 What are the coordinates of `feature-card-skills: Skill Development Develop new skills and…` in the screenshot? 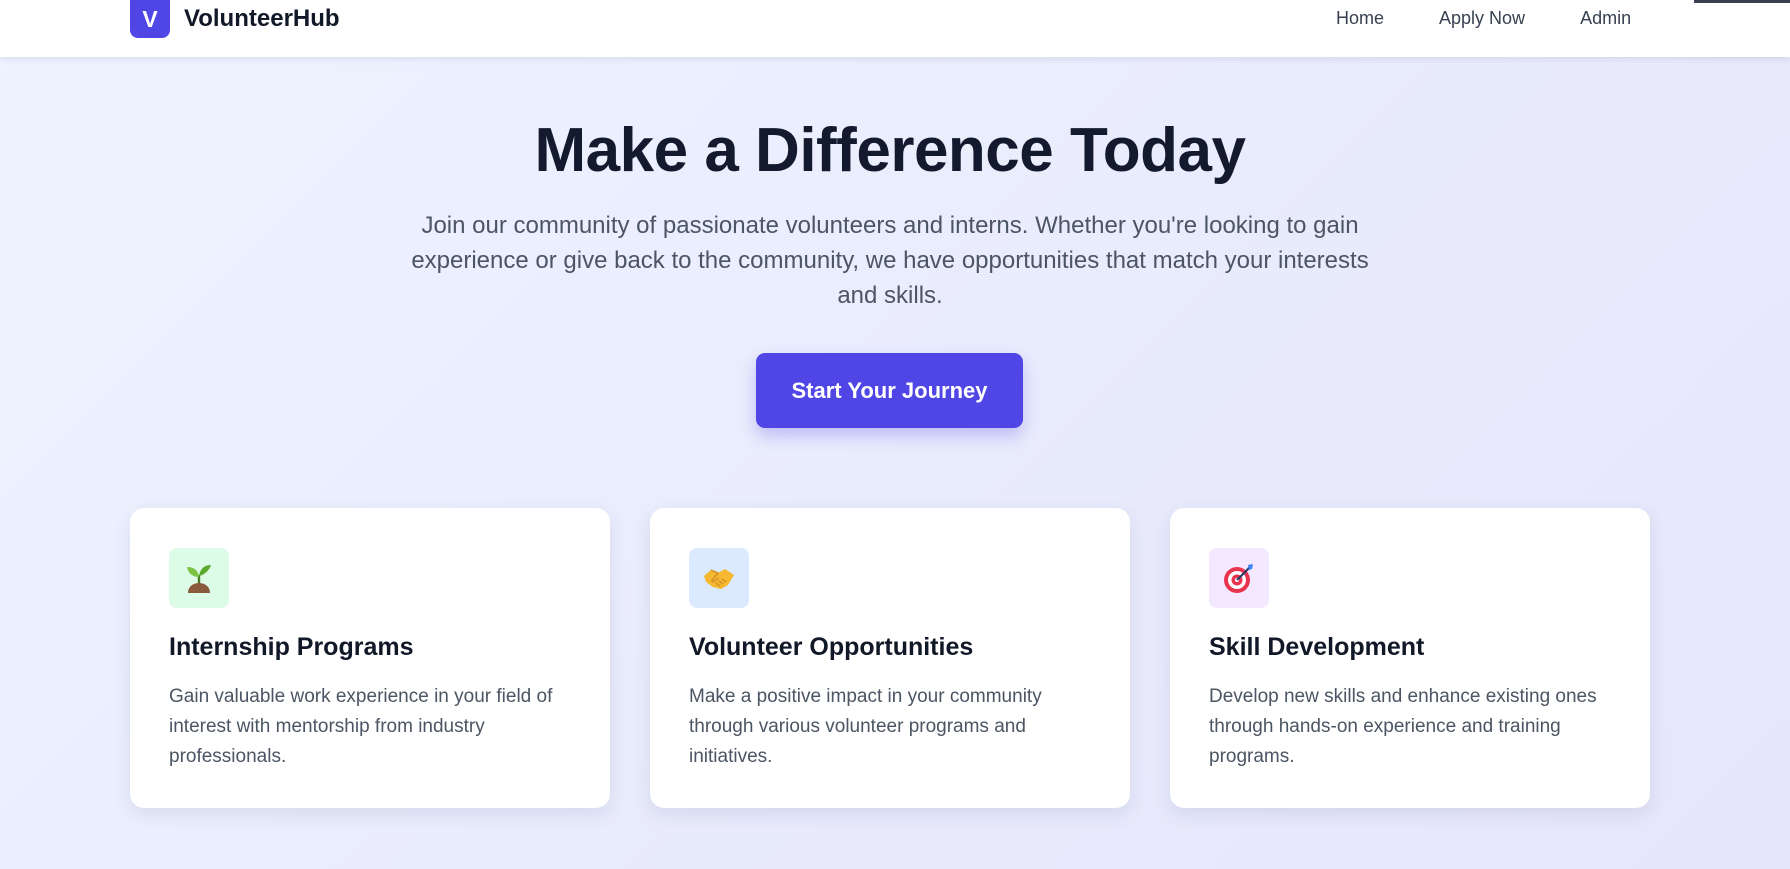 It's located at (1410, 658).